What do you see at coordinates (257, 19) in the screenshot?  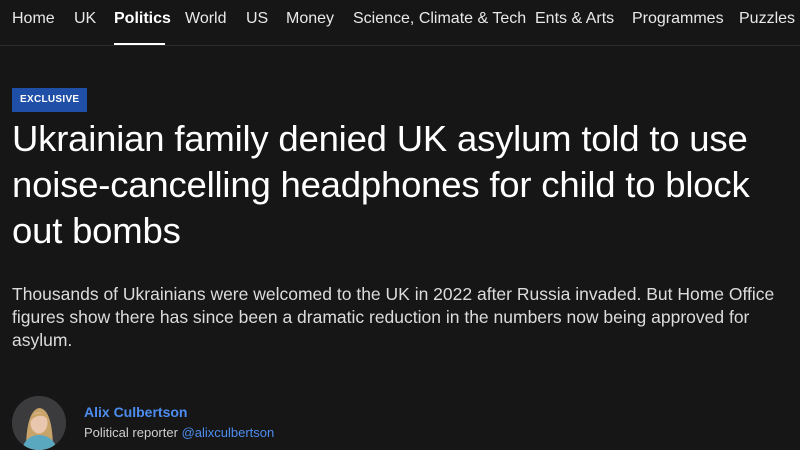 I see `nav-item-us: US` at bounding box center [257, 19].